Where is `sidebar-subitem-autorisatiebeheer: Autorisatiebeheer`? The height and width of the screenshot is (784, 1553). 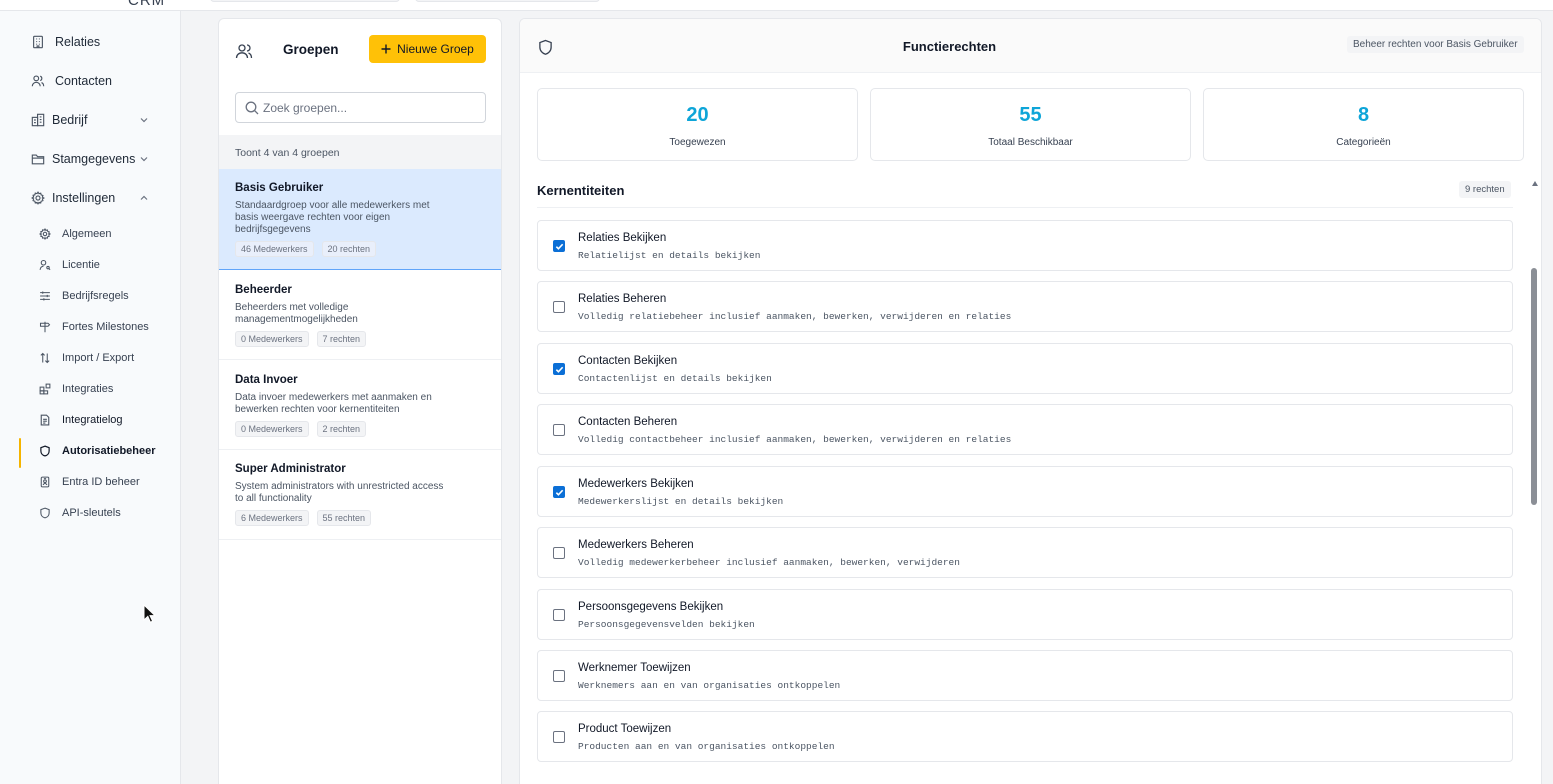
sidebar-subitem-autorisatiebeheer: Autorisatiebeheer is located at coordinates (90, 453).